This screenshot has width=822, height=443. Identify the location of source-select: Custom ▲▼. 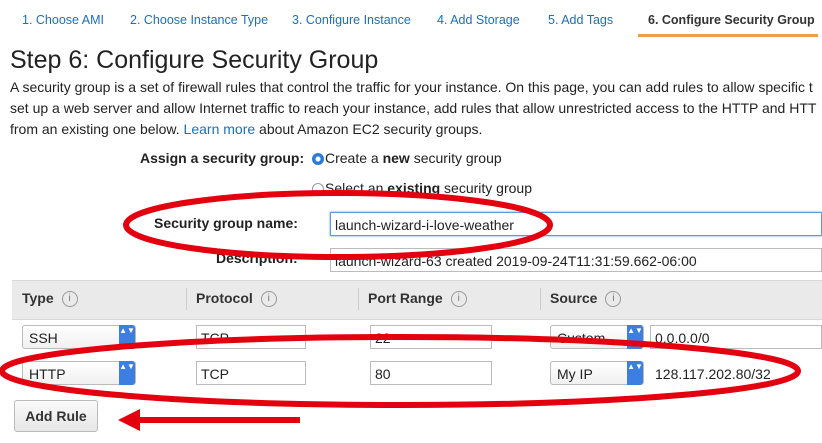
(597, 337).